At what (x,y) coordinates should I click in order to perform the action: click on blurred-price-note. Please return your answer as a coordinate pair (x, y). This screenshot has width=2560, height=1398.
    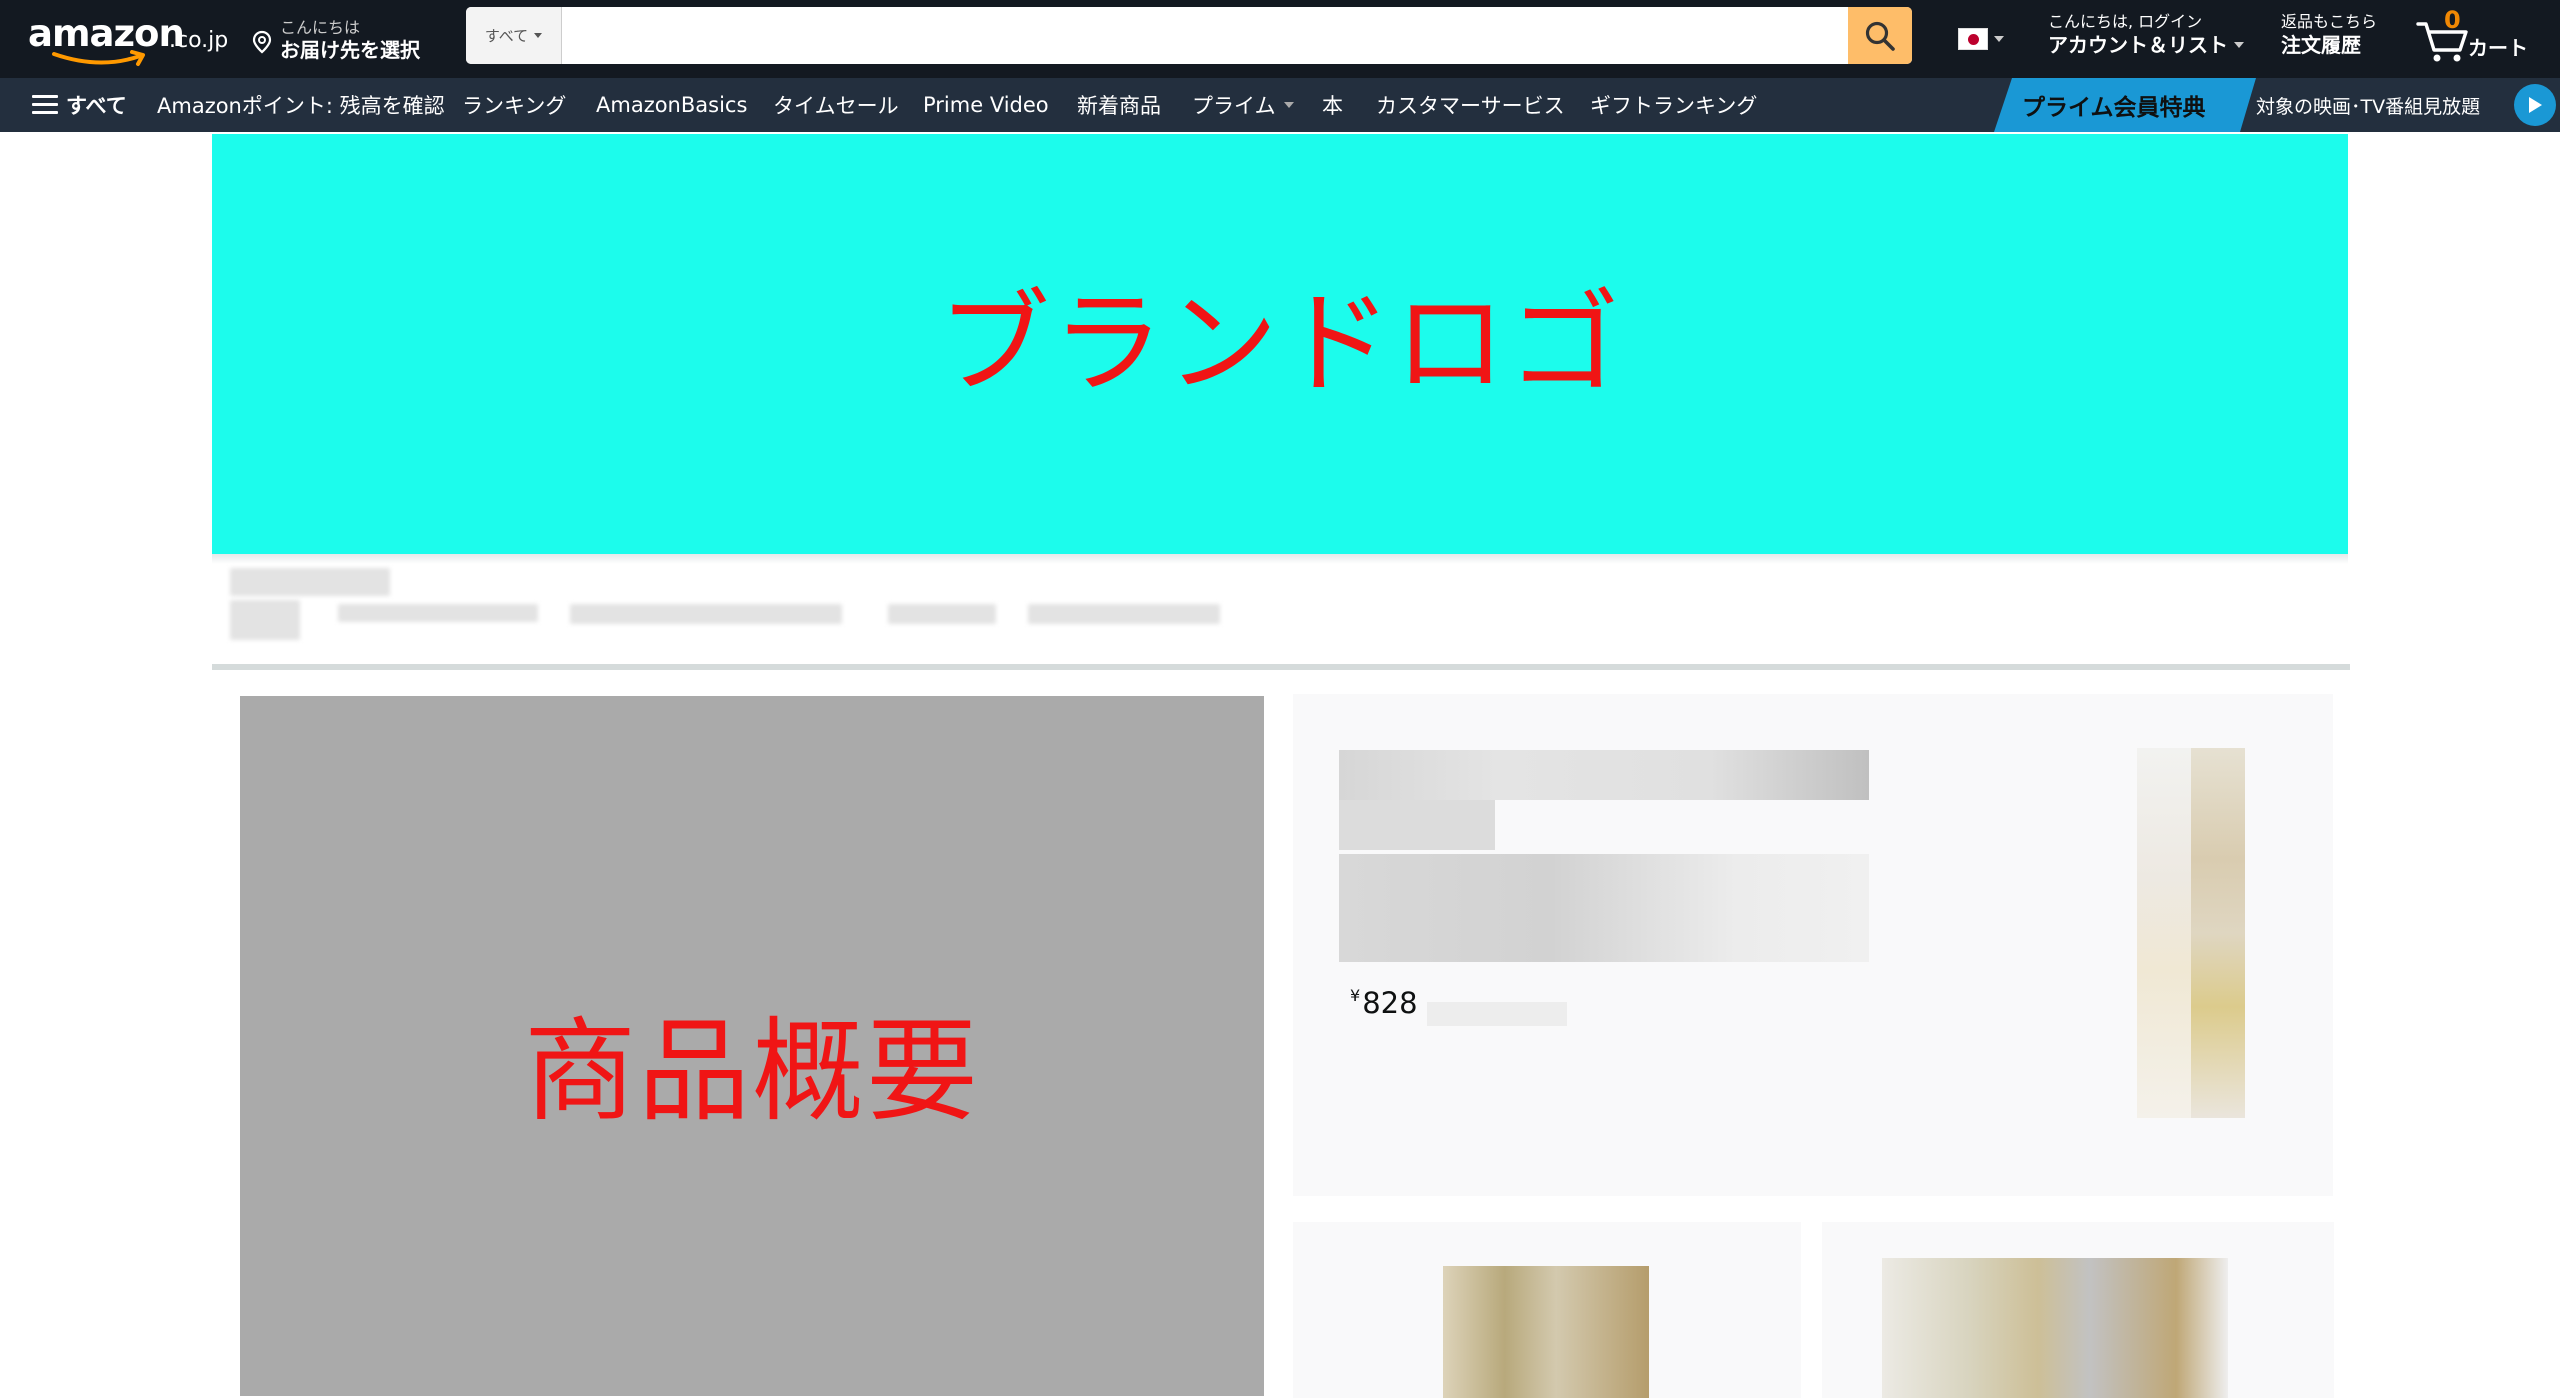
    Looking at the image, I should click on (1497, 1014).